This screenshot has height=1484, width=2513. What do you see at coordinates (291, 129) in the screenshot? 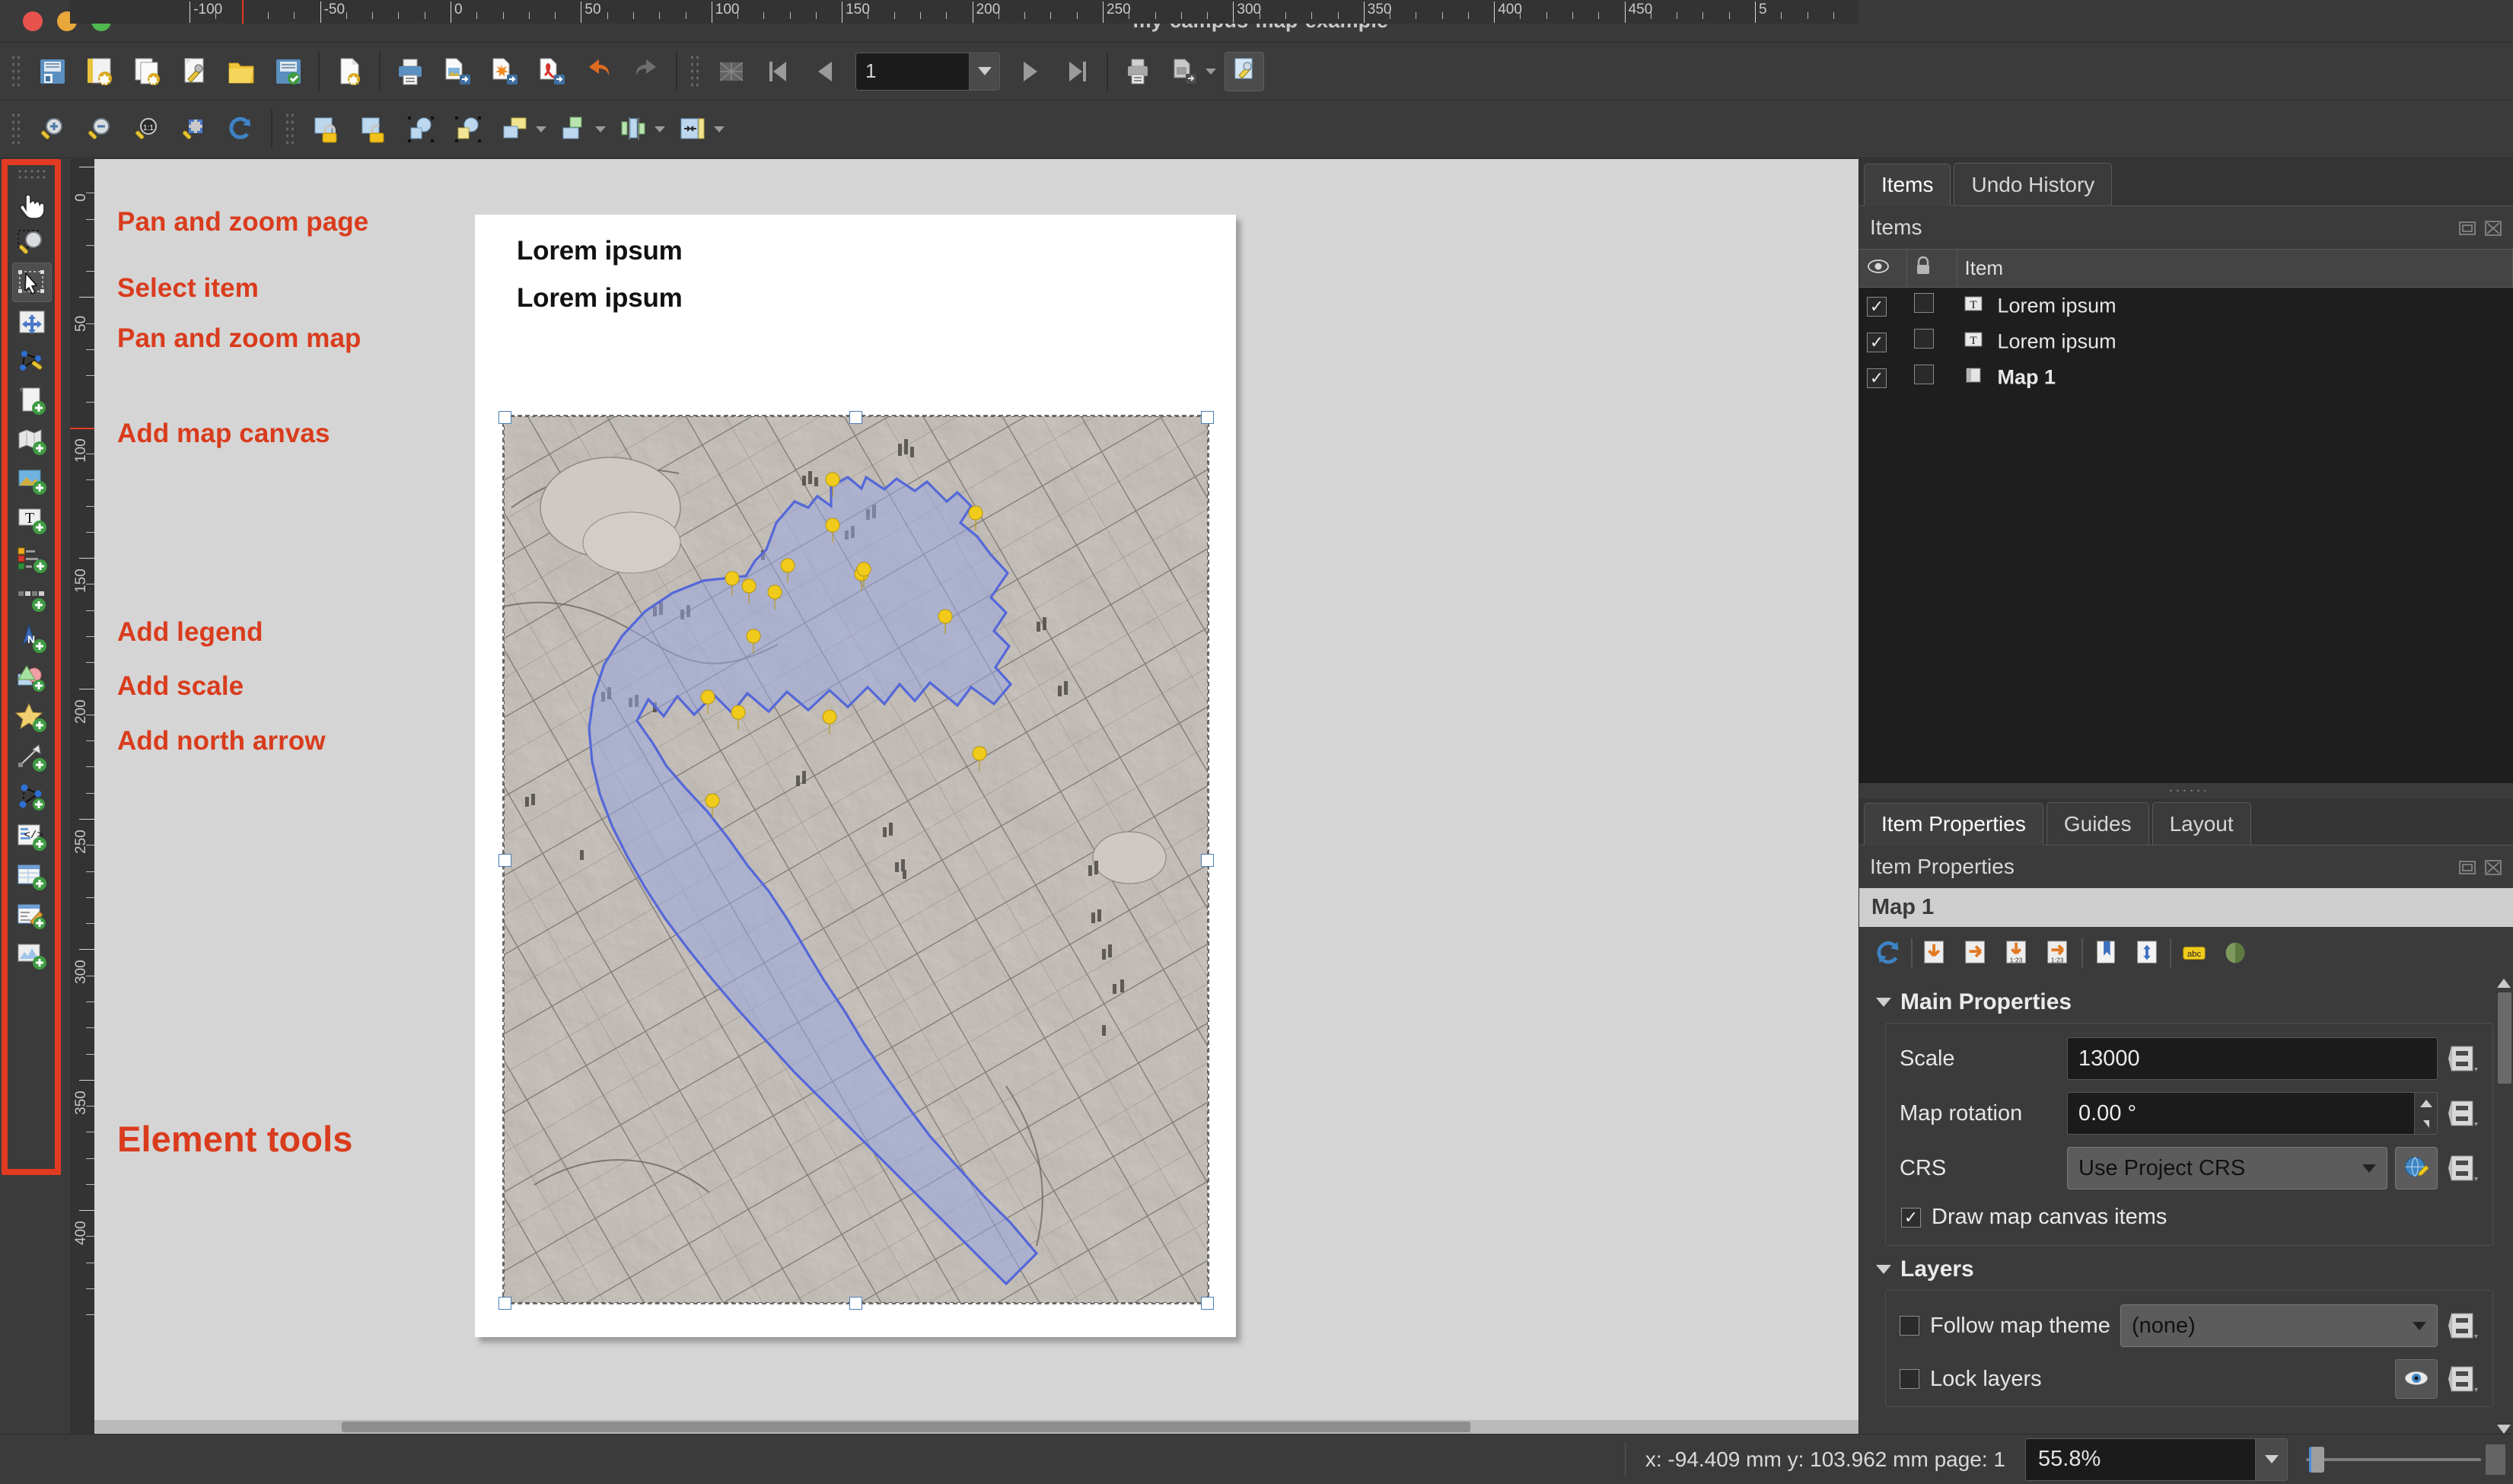
I see `arrange-toolbar-grip` at bounding box center [291, 129].